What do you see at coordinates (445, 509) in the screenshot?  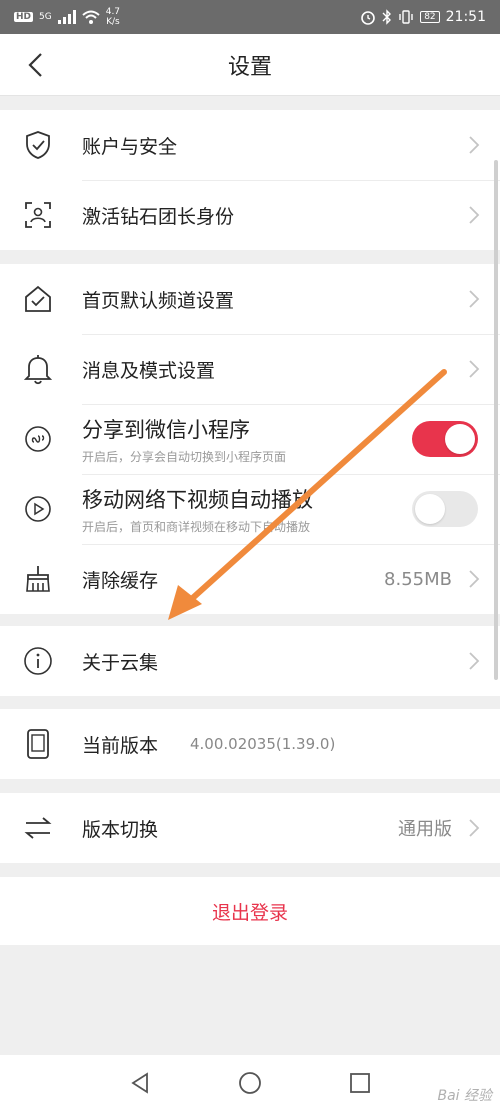 I see `video-autoplay-toggle` at bounding box center [445, 509].